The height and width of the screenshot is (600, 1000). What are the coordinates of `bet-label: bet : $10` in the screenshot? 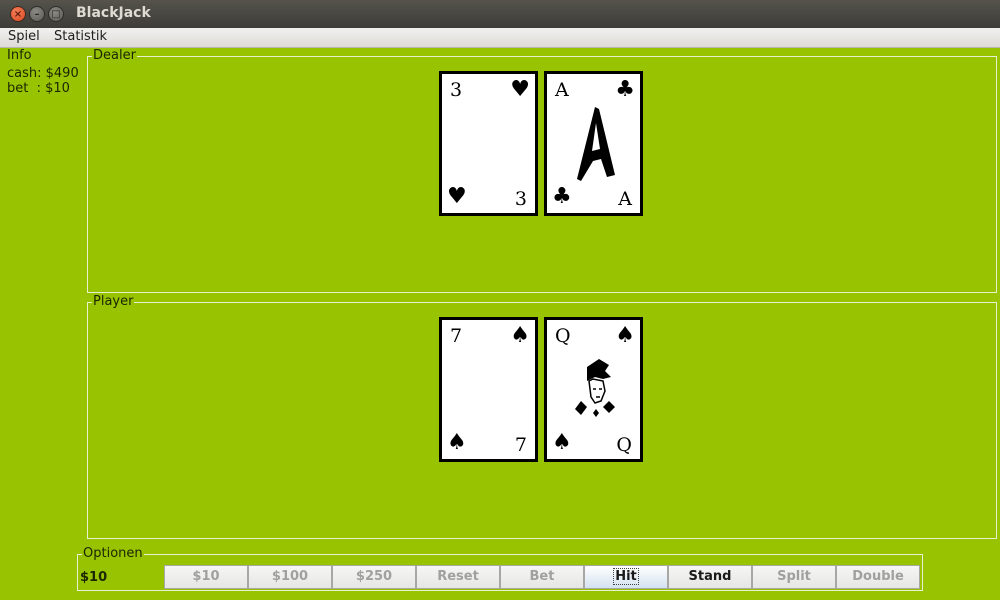 It's located at (38, 88).